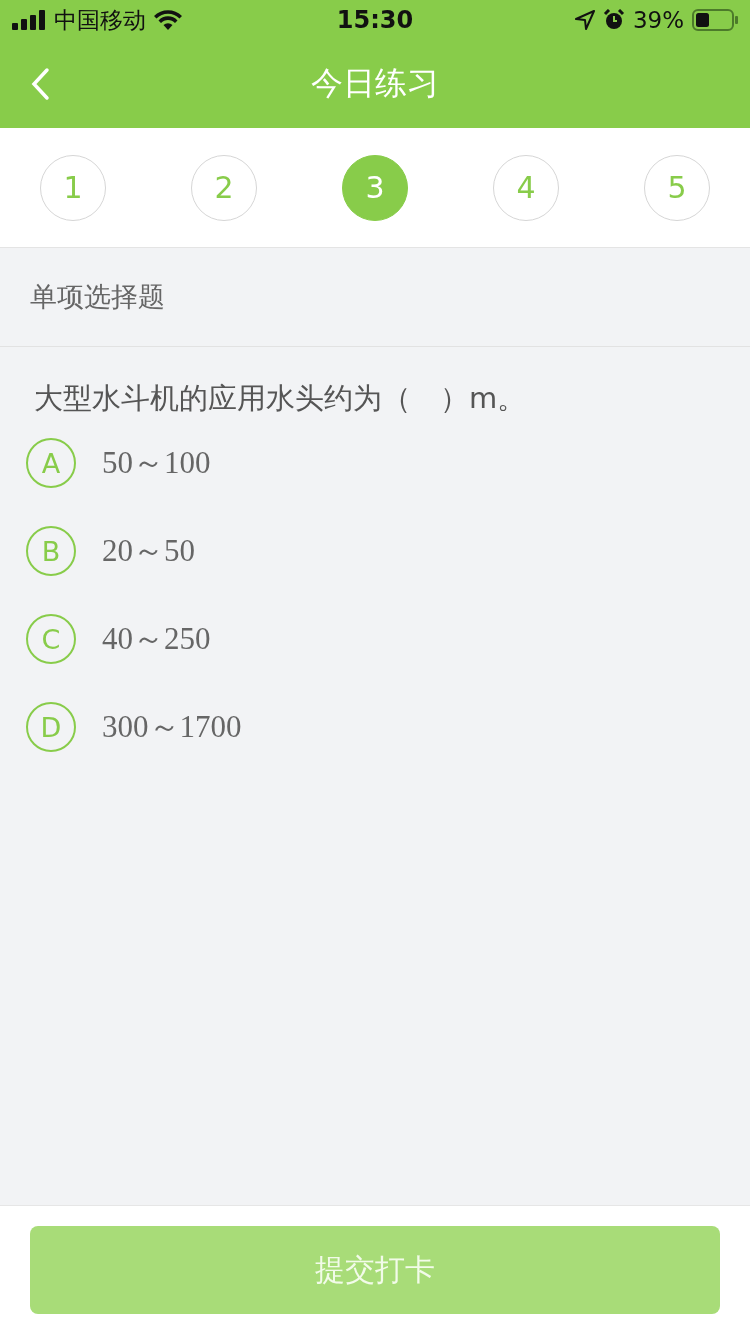  I want to click on option-text: 40～250, so click(156, 639).